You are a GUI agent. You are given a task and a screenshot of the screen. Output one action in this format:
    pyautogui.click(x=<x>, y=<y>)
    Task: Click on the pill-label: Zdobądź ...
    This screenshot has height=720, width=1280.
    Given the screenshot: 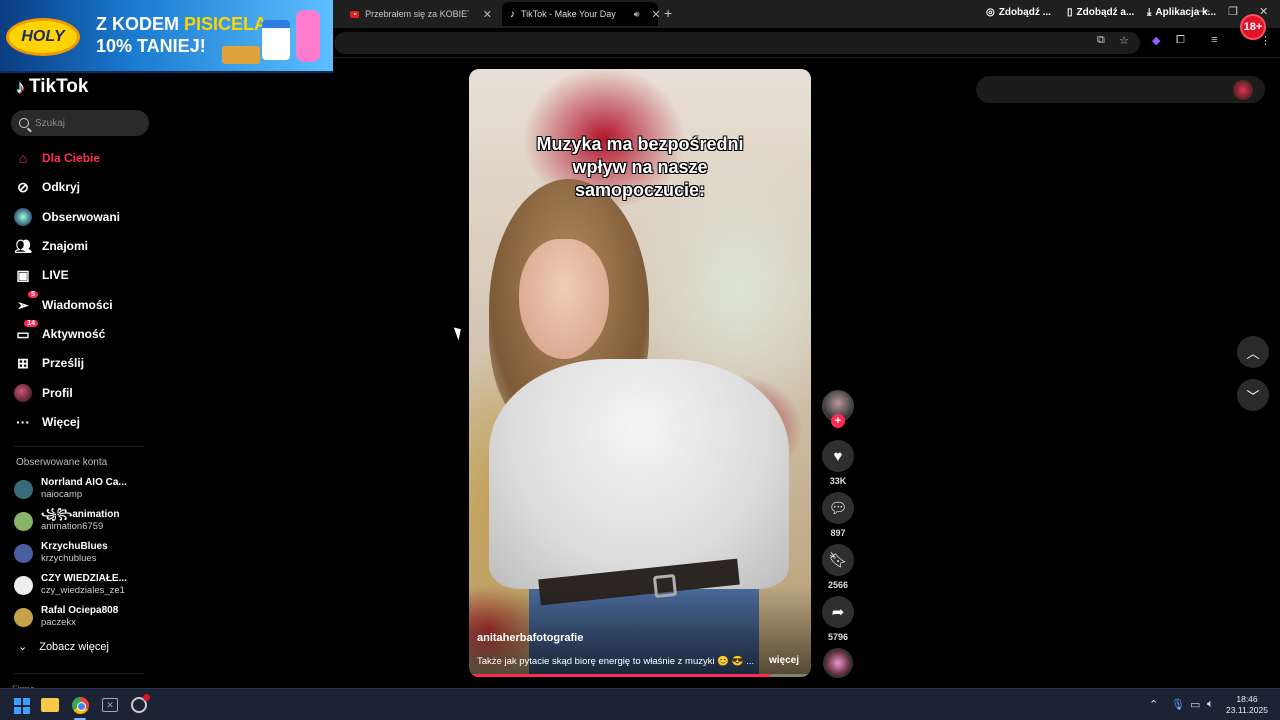 What is the action you would take?
    pyautogui.click(x=1024, y=12)
    